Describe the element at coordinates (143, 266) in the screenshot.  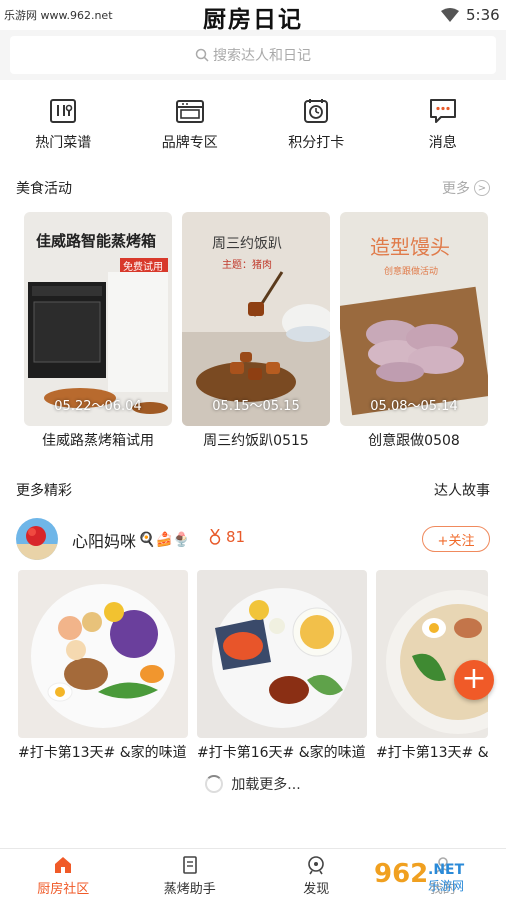
I see `banner-tag: 免费试用` at that location.